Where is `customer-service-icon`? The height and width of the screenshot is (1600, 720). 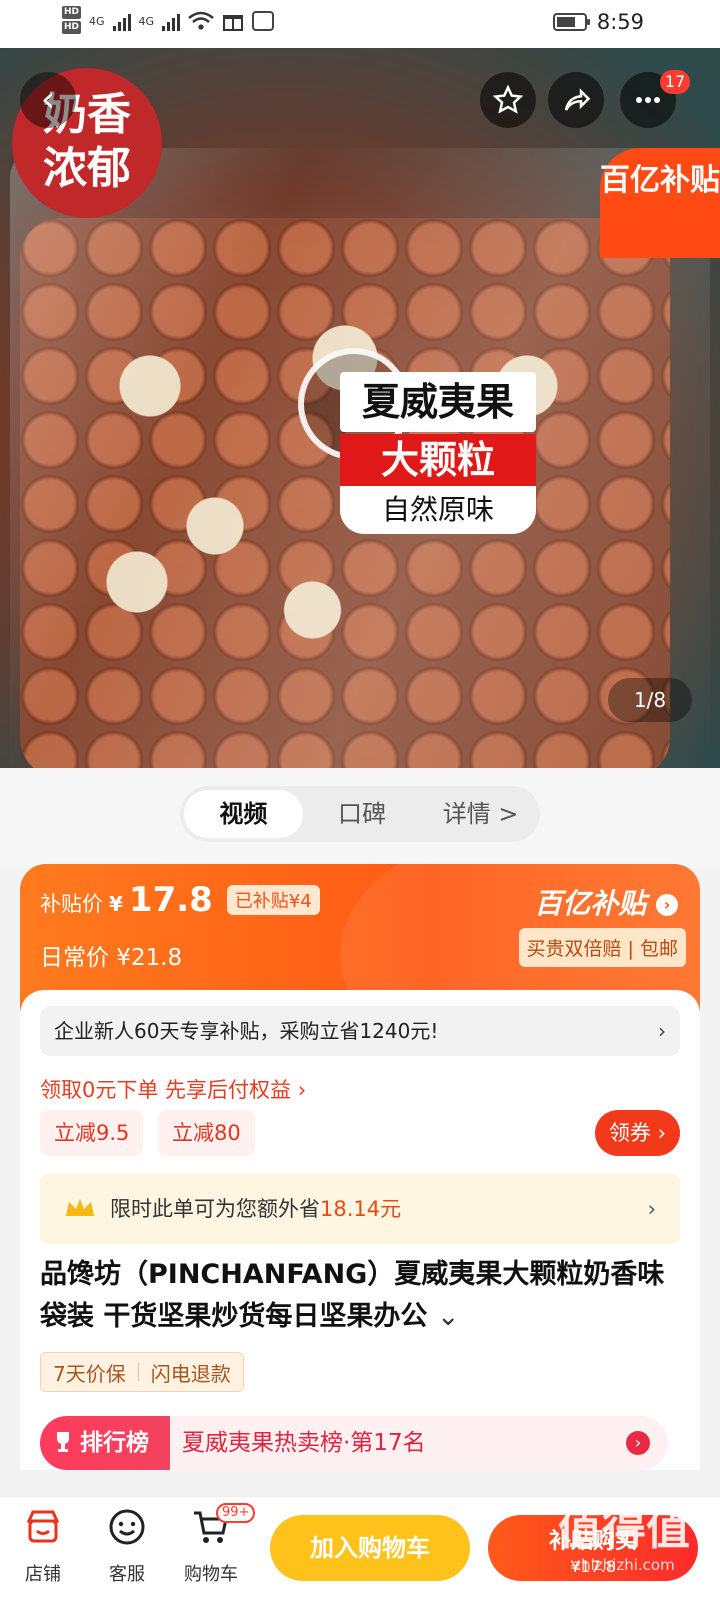
customer-service-icon is located at coordinates (127, 1527).